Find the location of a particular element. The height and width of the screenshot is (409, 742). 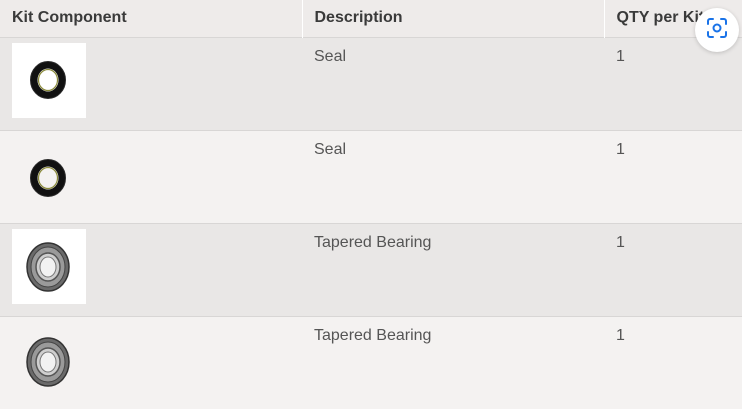

table-header-row: Kit Component Description QTY per Kit is located at coordinates (371, 18).